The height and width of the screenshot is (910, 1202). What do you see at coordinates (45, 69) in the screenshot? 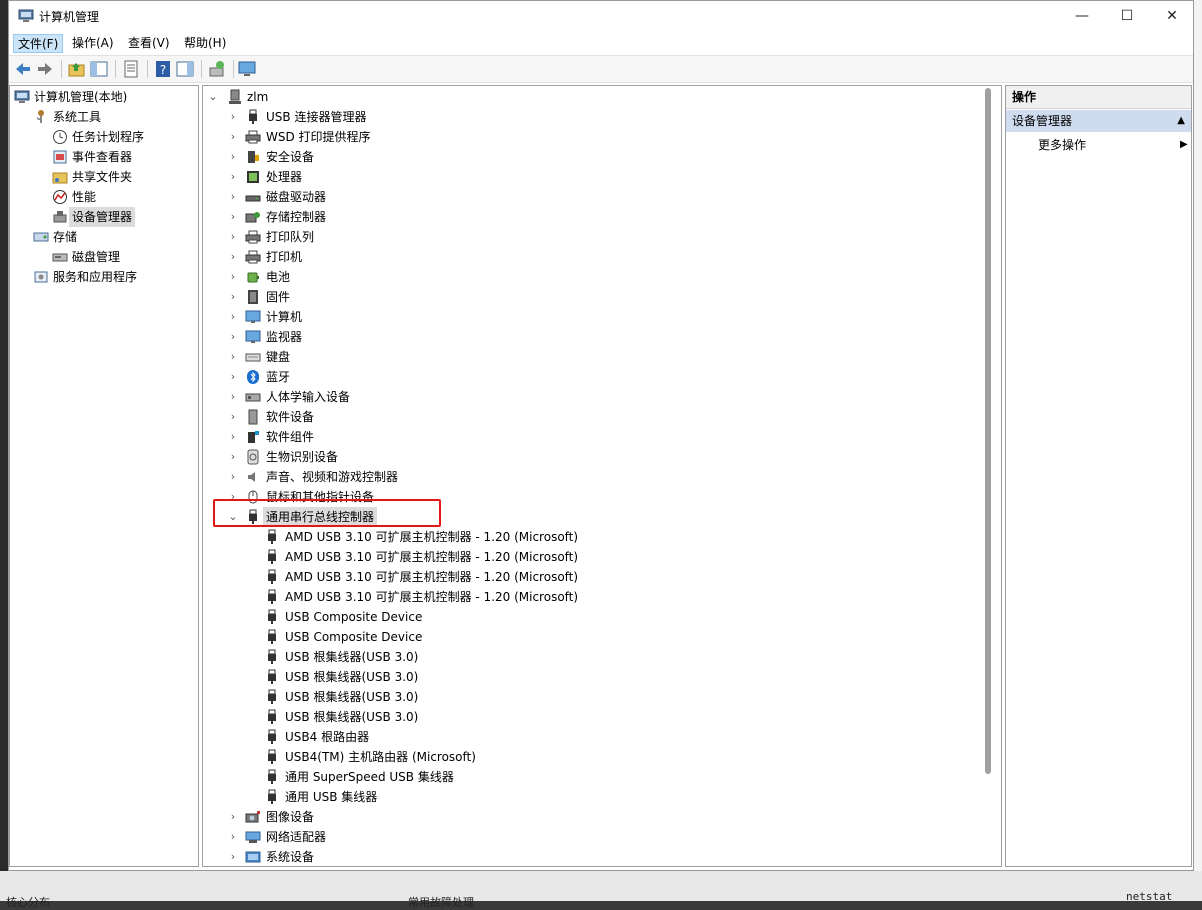
I see `forward-arrow-icon` at bounding box center [45, 69].